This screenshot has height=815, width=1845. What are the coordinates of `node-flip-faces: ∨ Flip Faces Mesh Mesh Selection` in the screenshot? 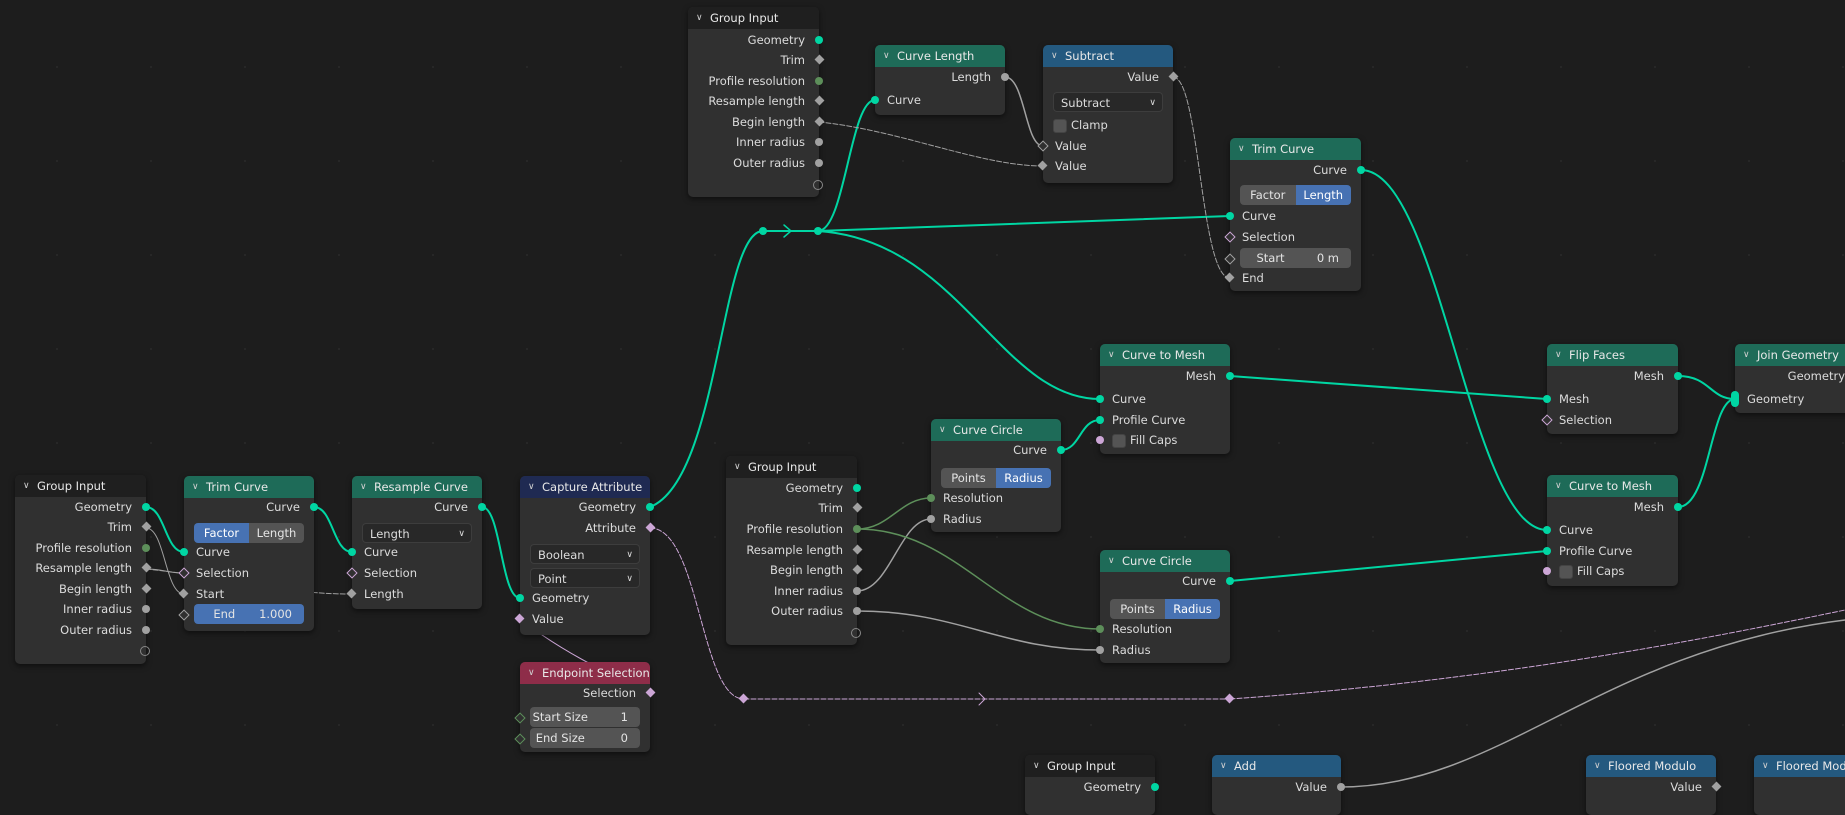 It's located at (1611, 389).